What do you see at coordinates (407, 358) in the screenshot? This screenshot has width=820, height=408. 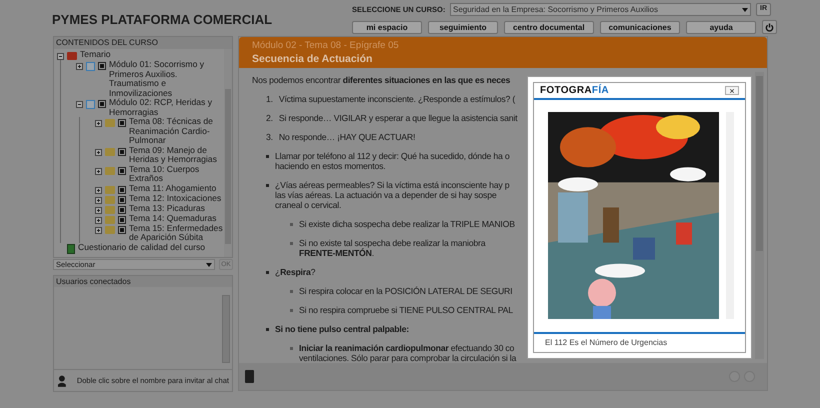 I see `body-text: ventilaciones. Sólo parar para comprobar la circulación si la` at bounding box center [407, 358].